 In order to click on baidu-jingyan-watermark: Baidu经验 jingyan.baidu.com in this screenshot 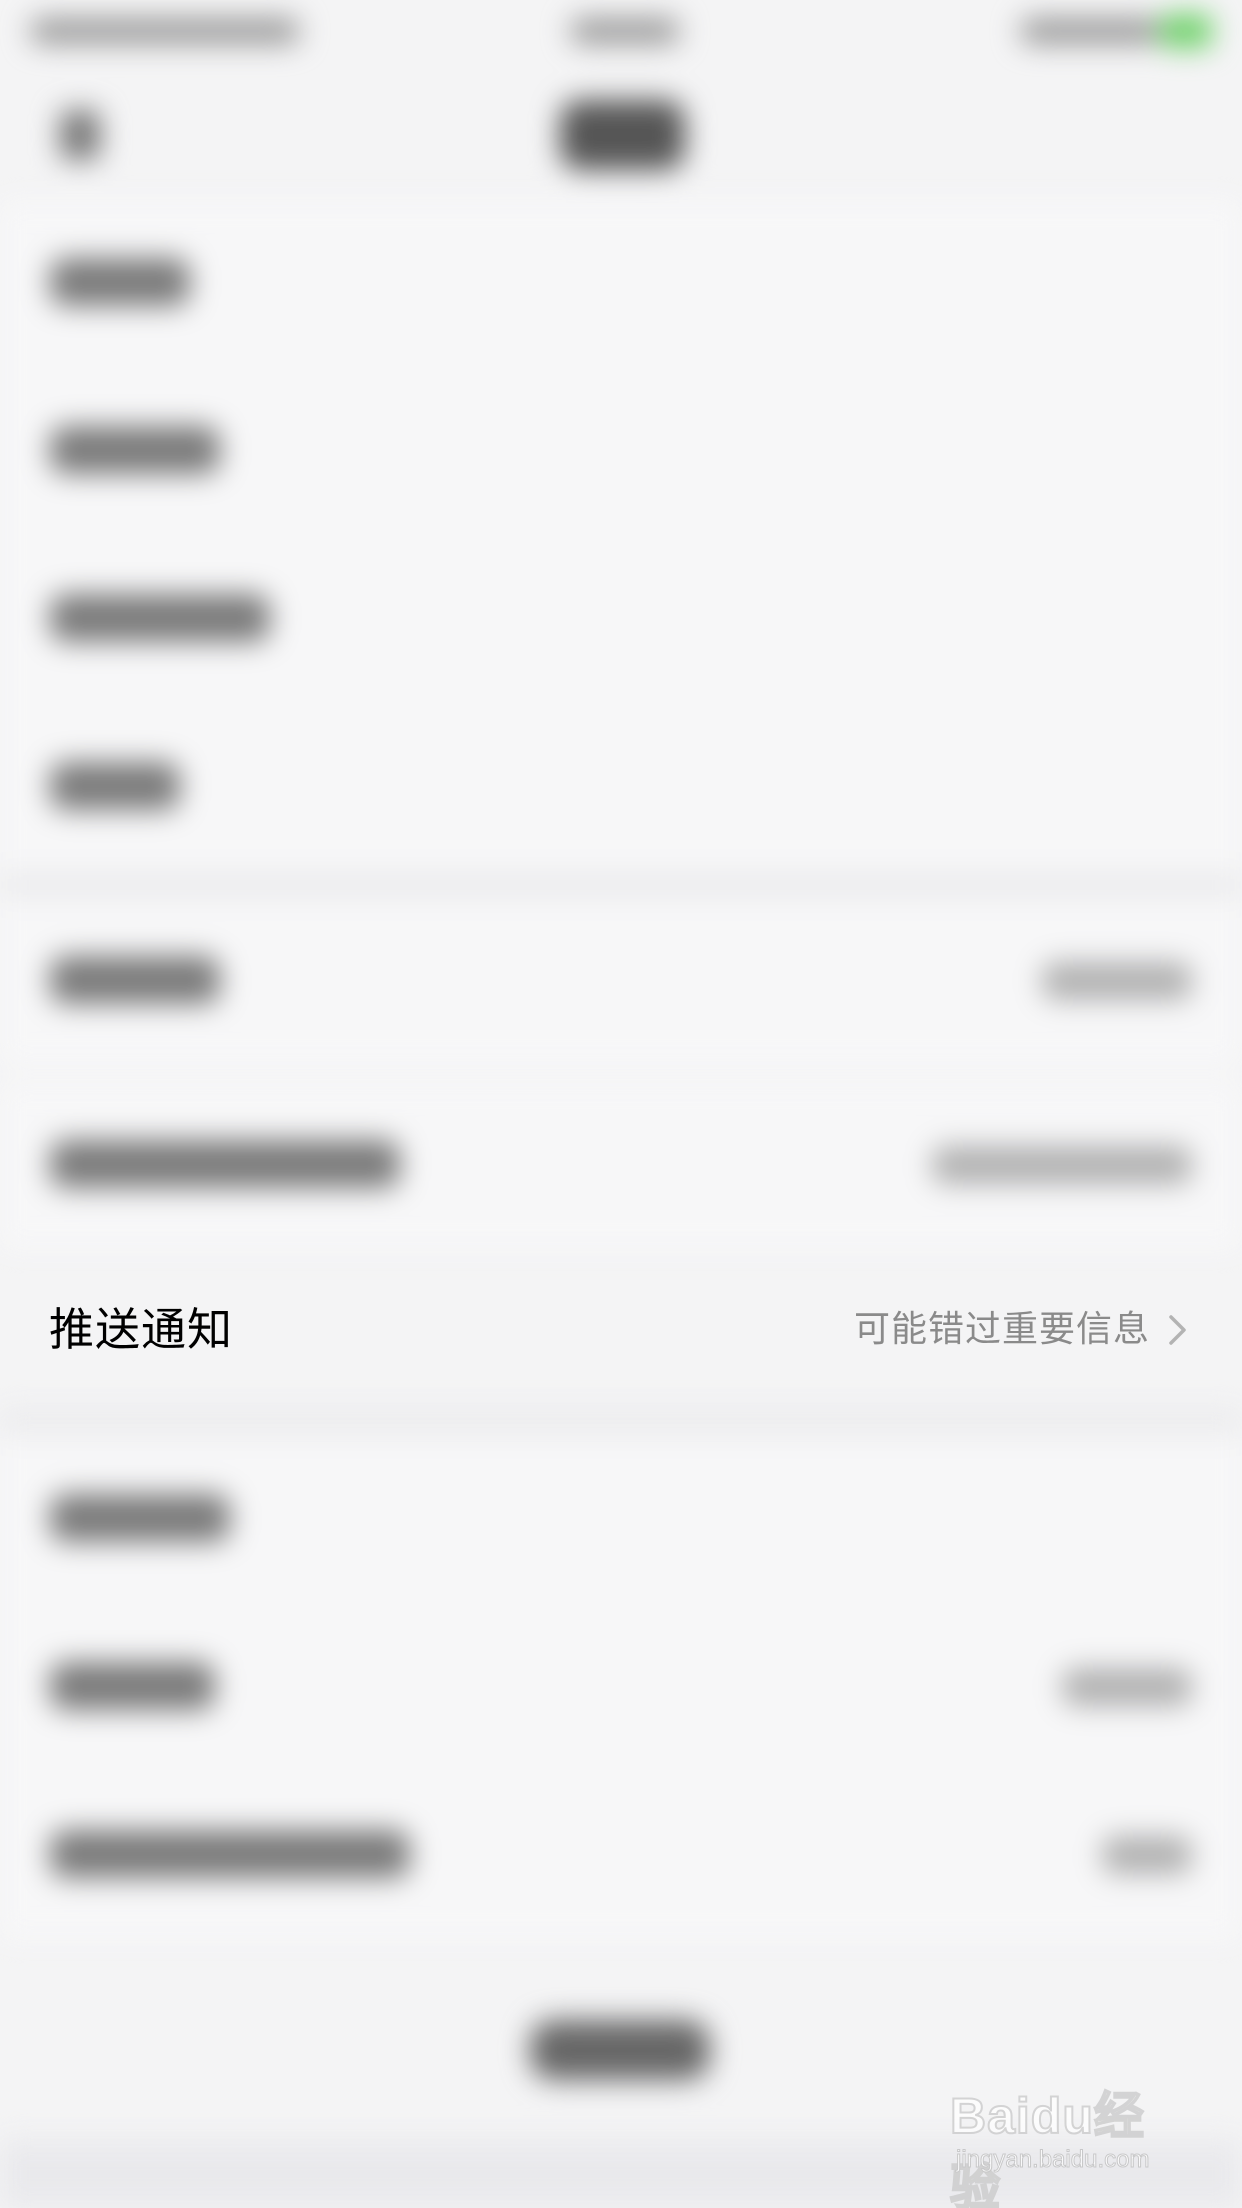, I will do `click(1069, 2138)`.